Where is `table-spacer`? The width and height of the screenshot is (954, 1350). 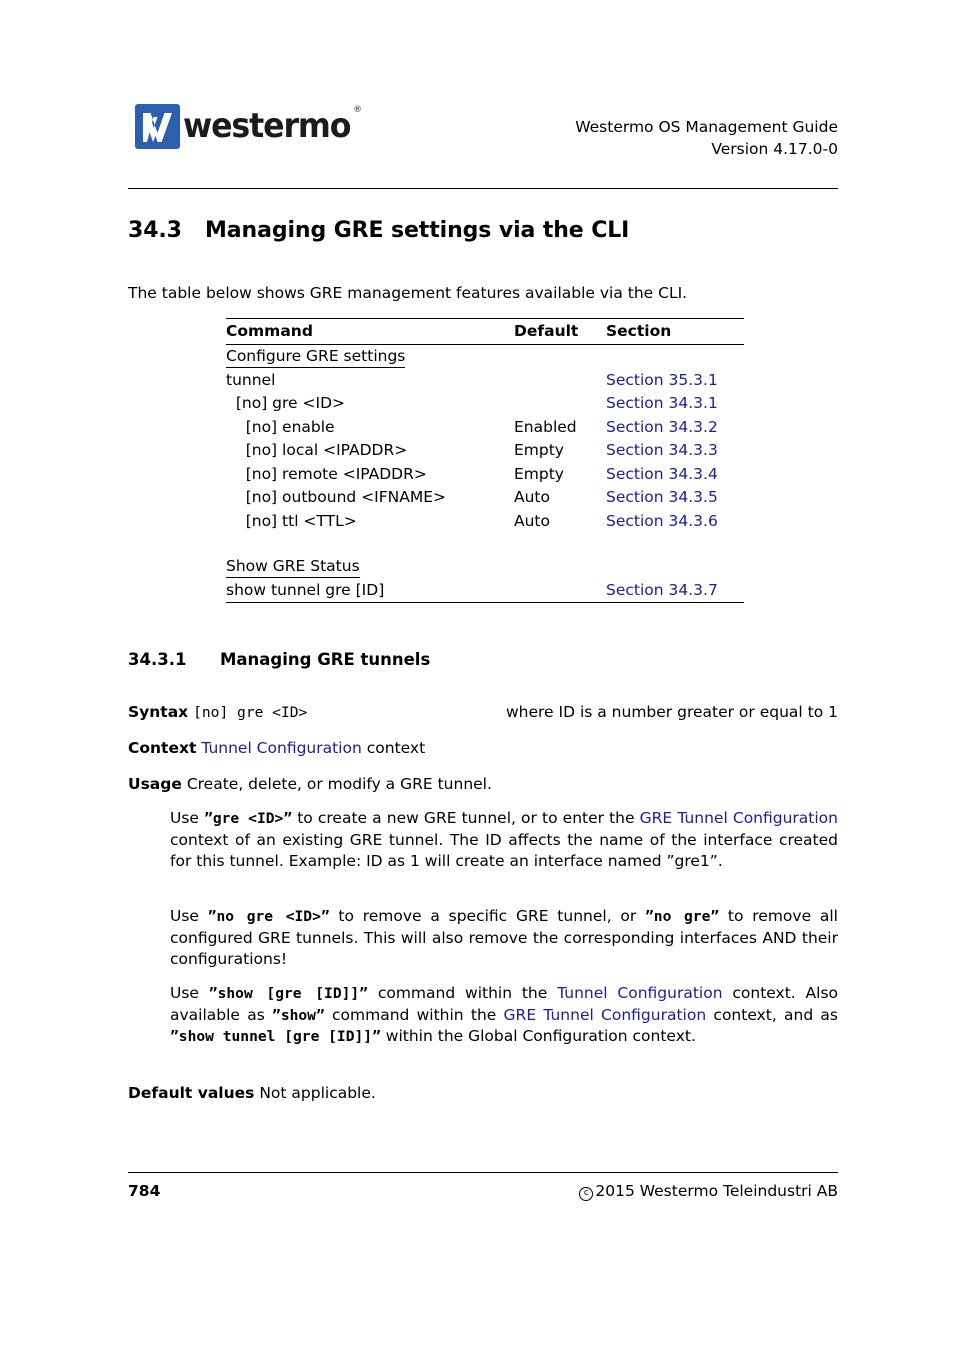 table-spacer is located at coordinates (485, 544).